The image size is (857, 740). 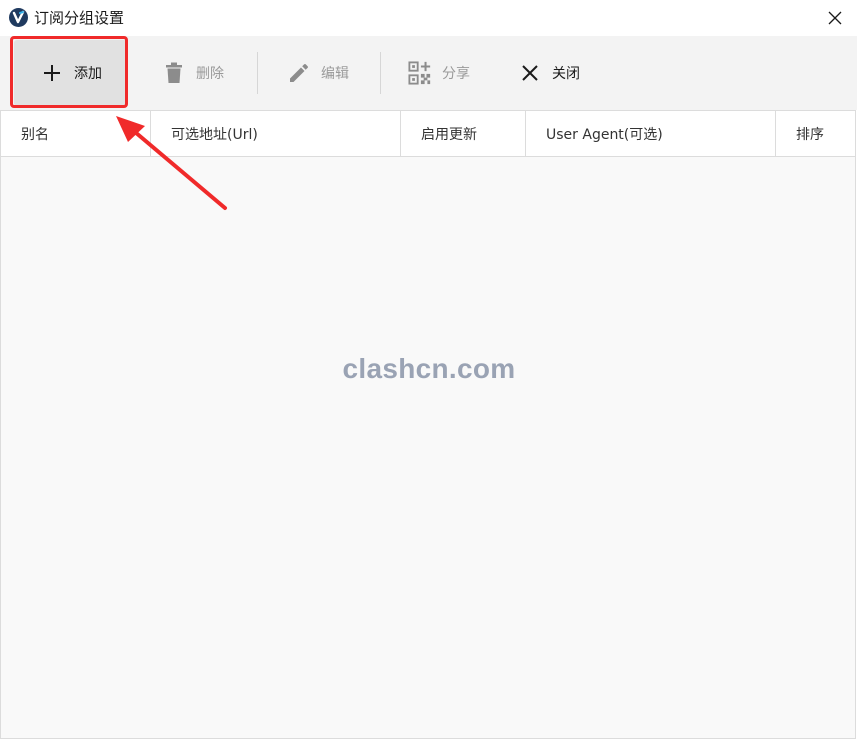 I want to click on toolbar: 添加 删除 编辑 分享 关闭, so click(x=428, y=73).